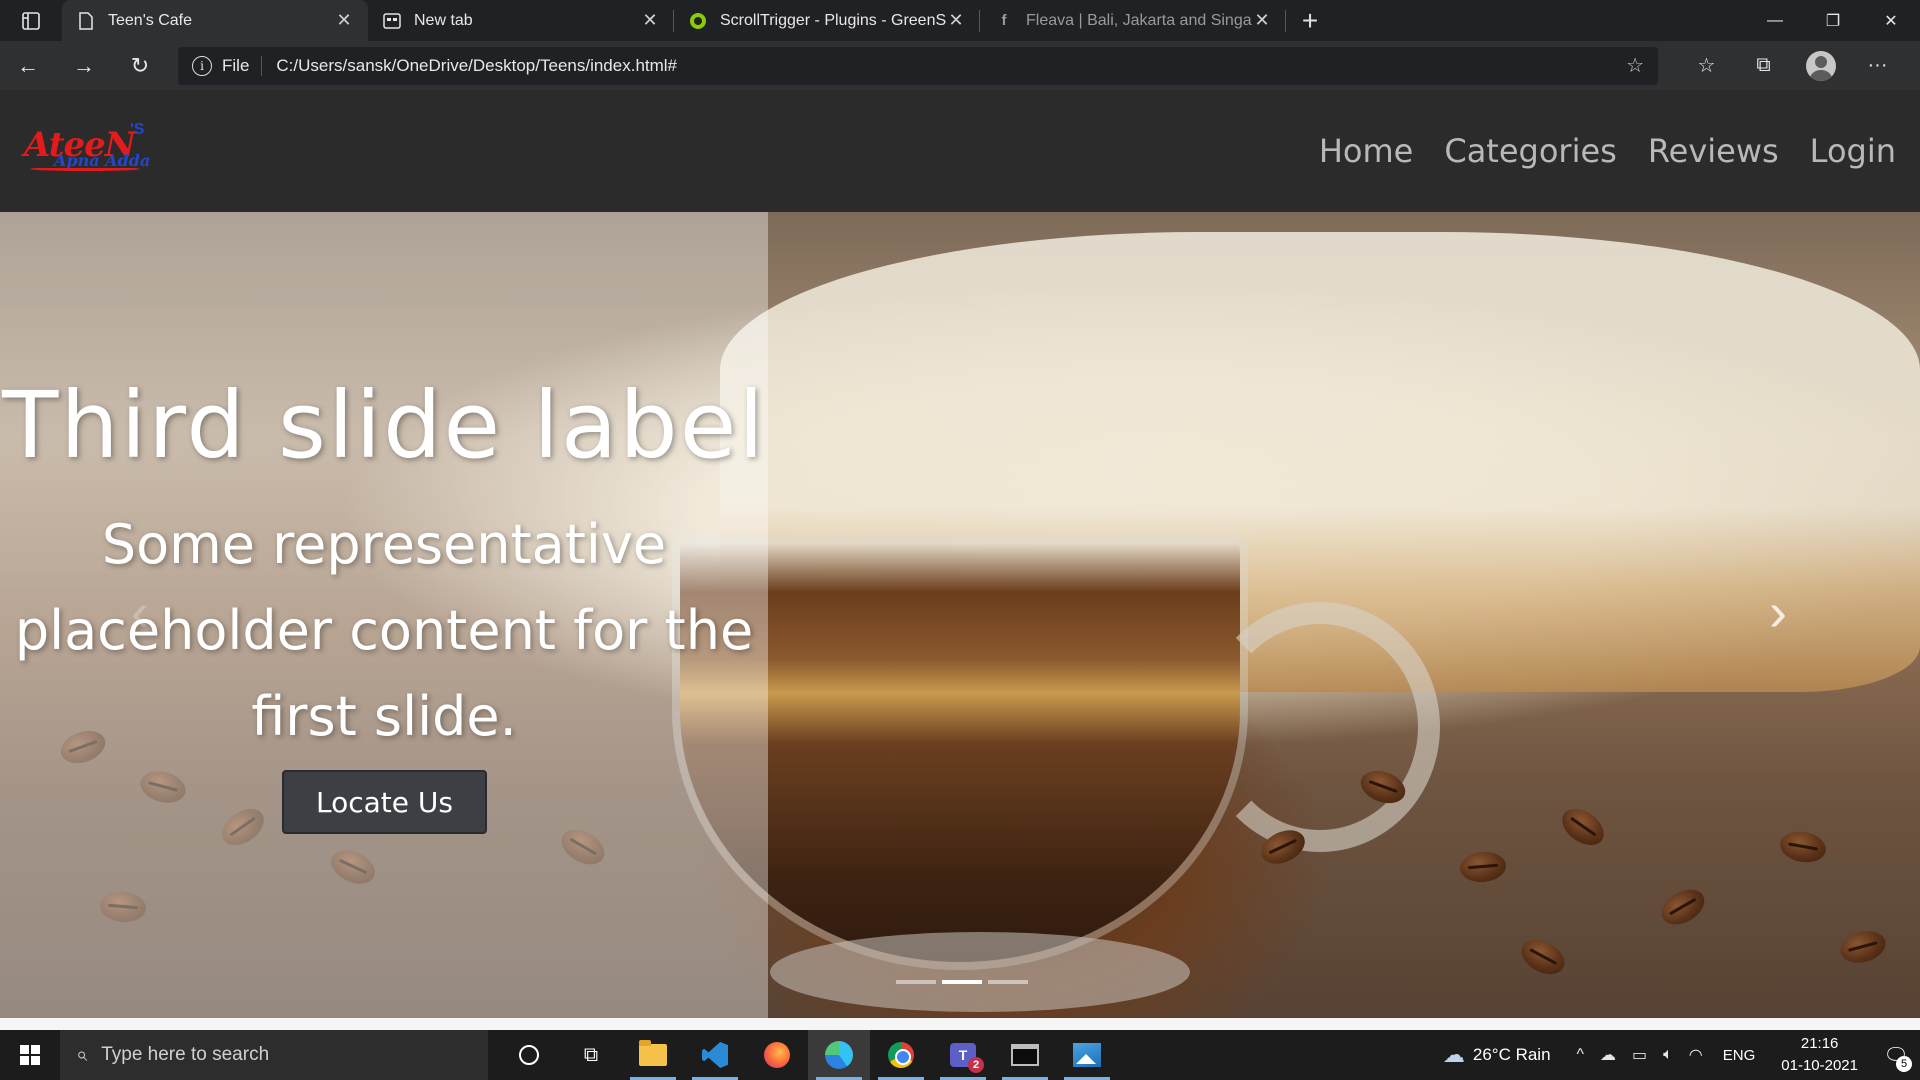  What do you see at coordinates (1713, 151) in the screenshot?
I see `nav-link-reviews: Reviews` at bounding box center [1713, 151].